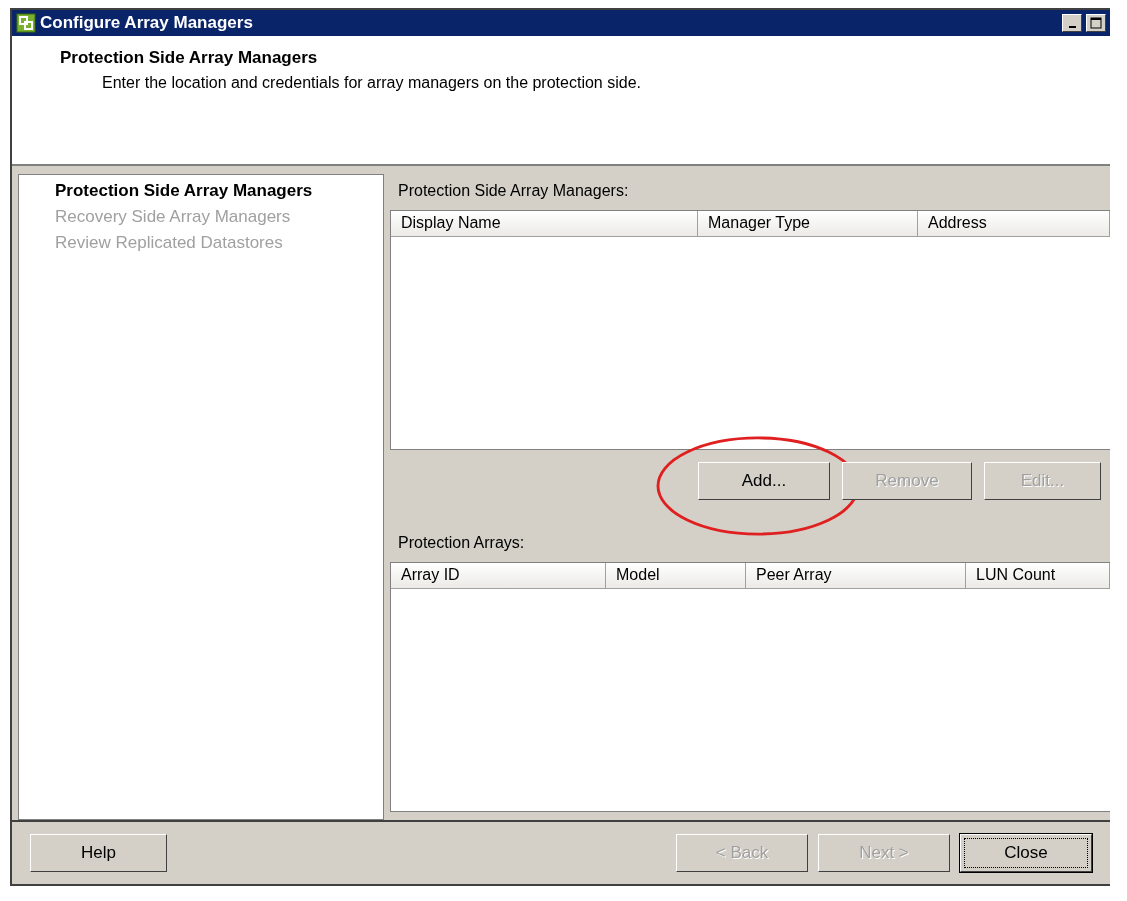  I want to click on table-label: Protection Side Array Managers:, so click(513, 191).